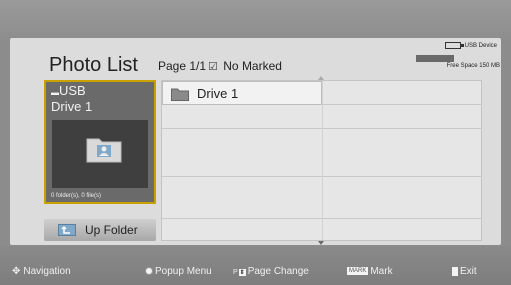 This screenshot has height=285, width=511. Describe the element at coordinates (93, 65) in the screenshot. I see `page-title: Photo List` at that location.